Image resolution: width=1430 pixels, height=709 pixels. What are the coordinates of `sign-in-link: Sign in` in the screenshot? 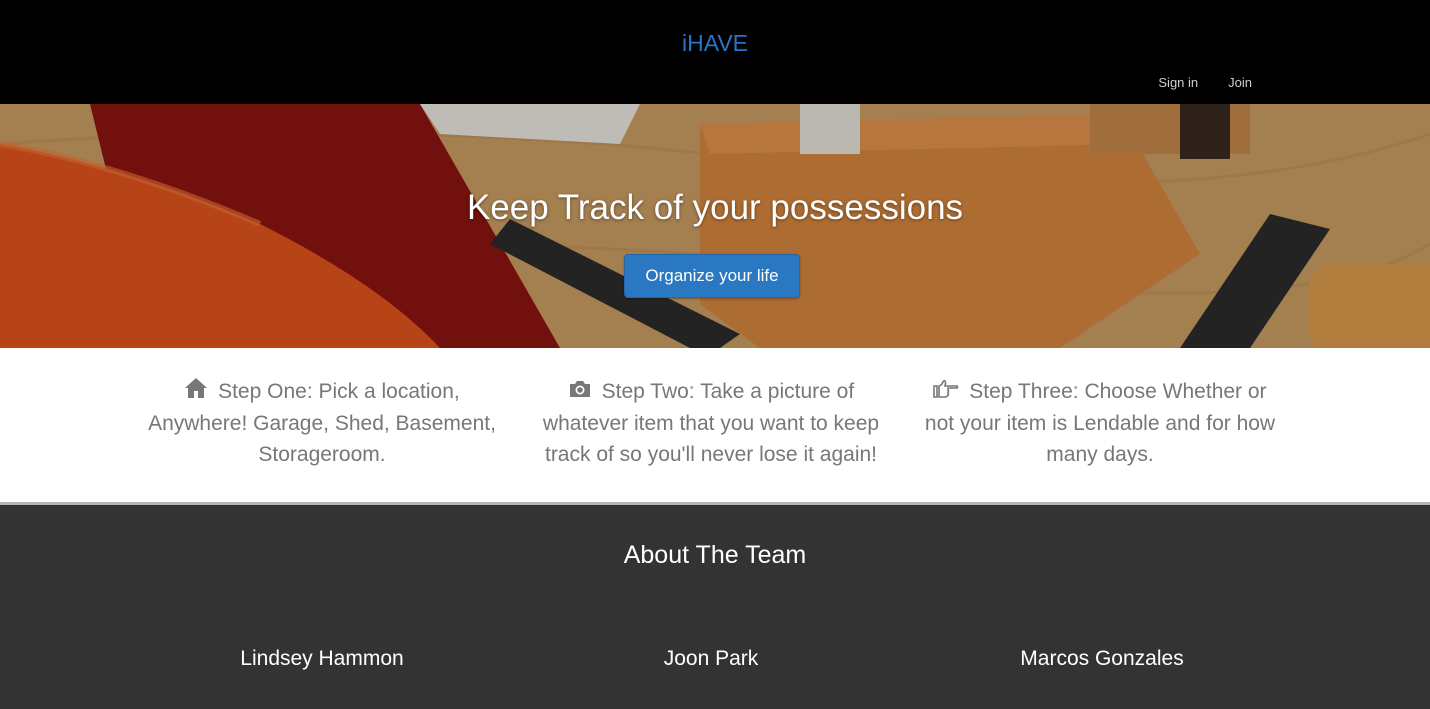 It's located at (1178, 82).